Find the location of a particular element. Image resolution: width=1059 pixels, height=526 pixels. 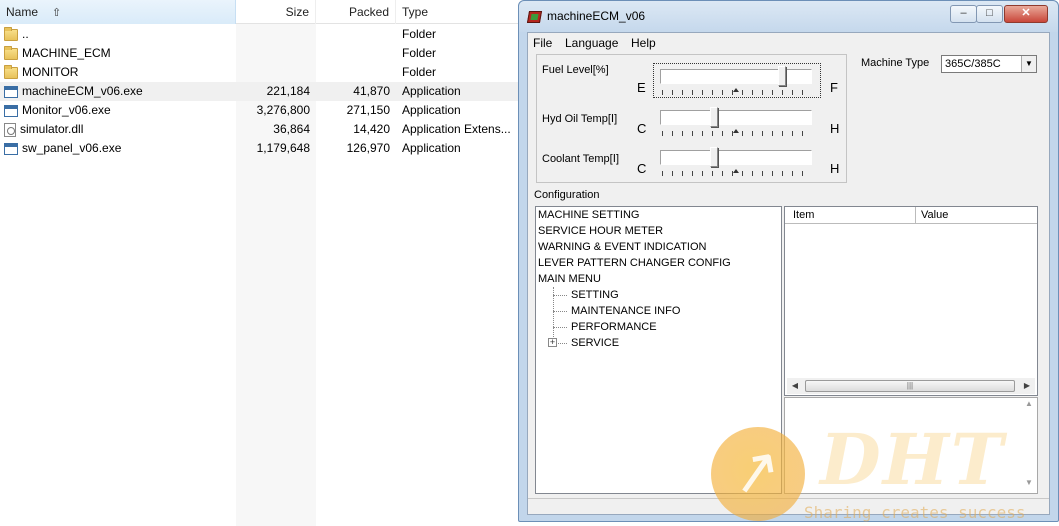

scroll-down-icon: ▼ is located at coordinates (1029, 485).